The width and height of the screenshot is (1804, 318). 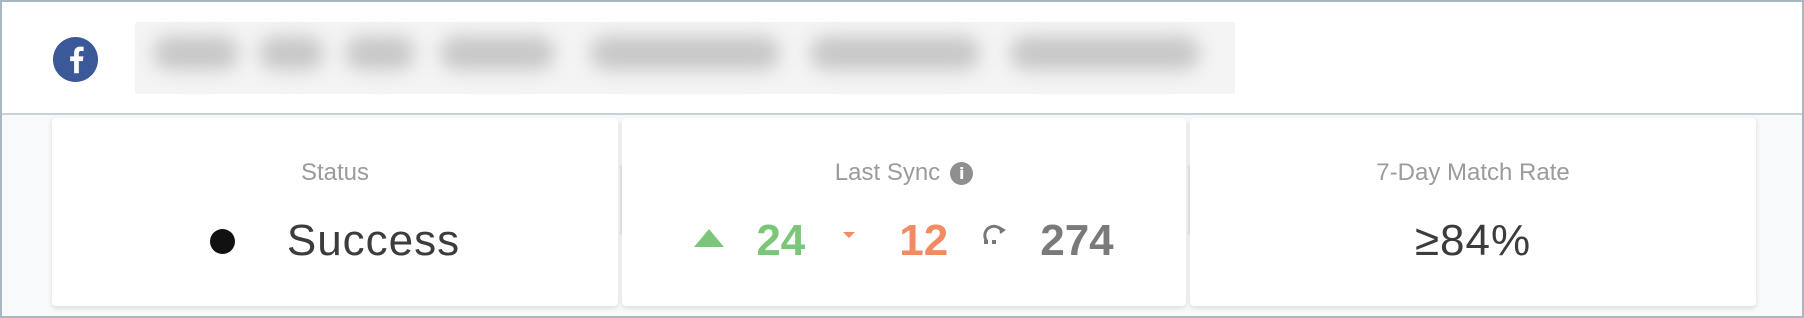 What do you see at coordinates (222, 241) in the screenshot?
I see `status-dot-icon` at bounding box center [222, 241].